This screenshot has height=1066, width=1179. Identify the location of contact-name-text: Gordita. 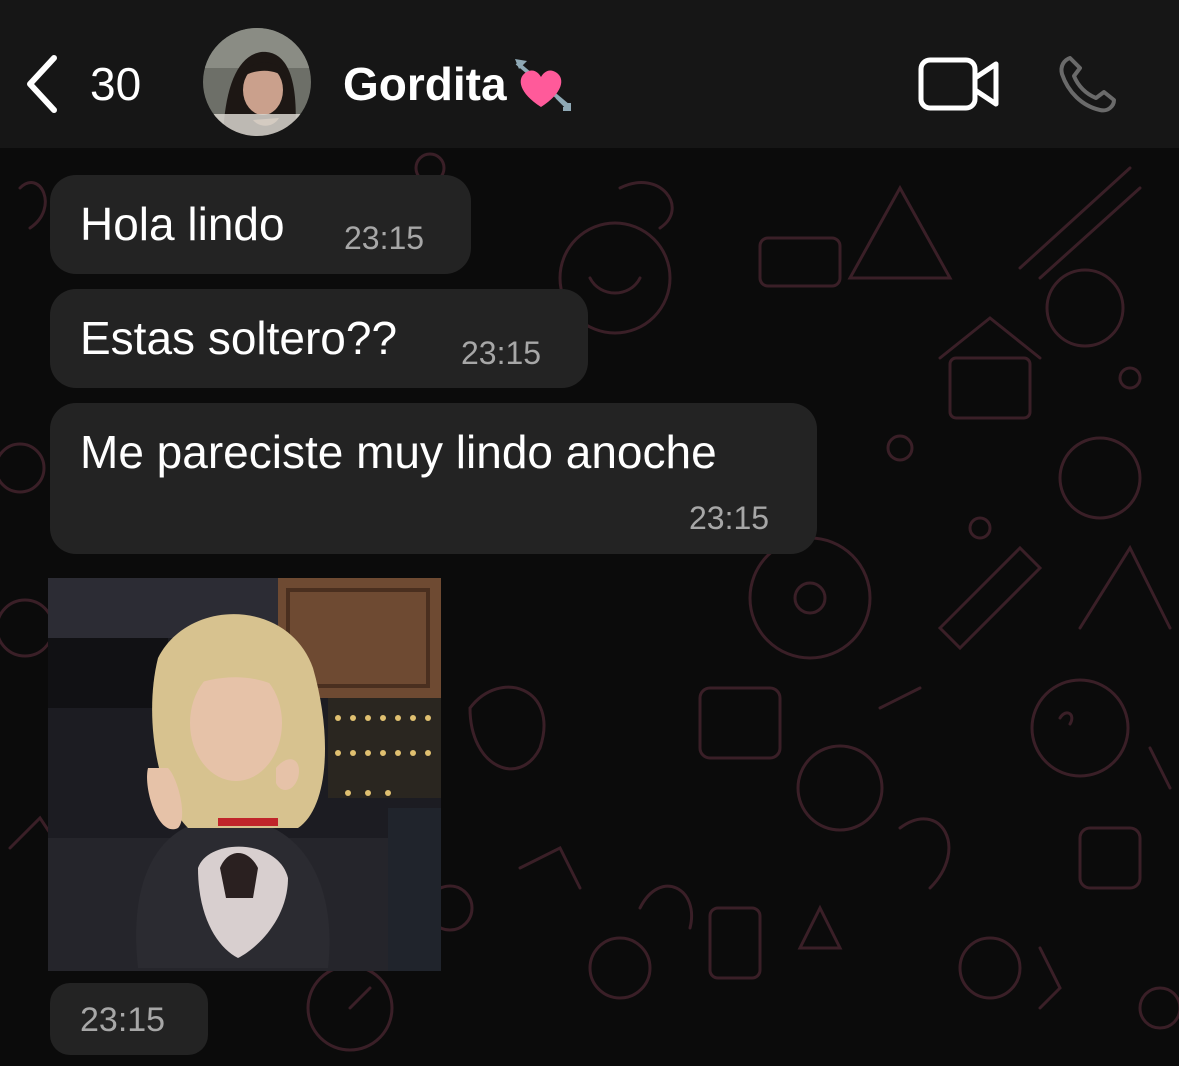
(425, 84).